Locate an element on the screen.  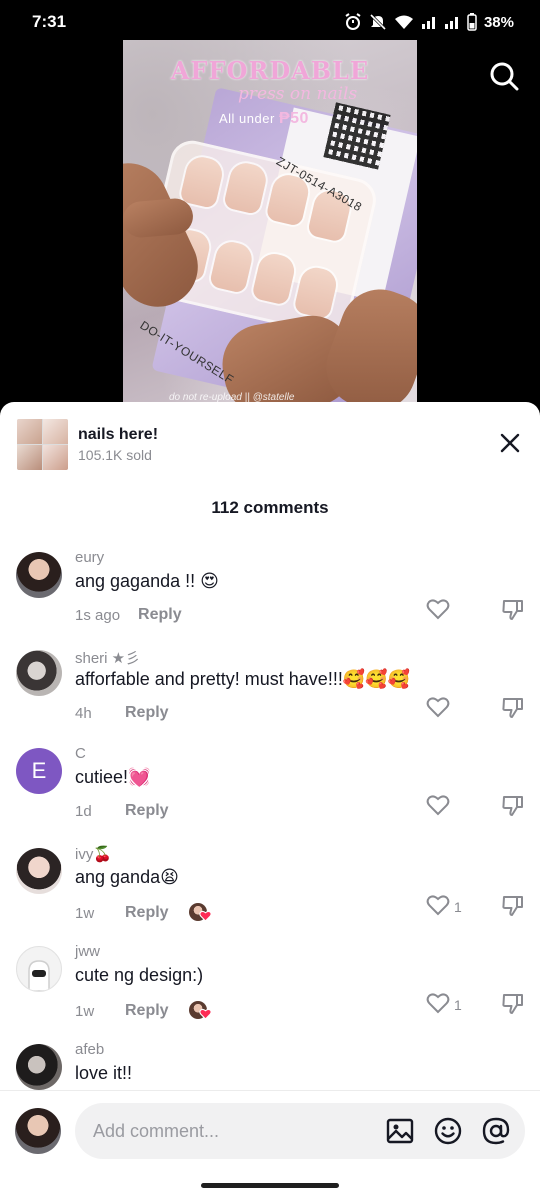
signal-icon is located at coordinates (429, 22).